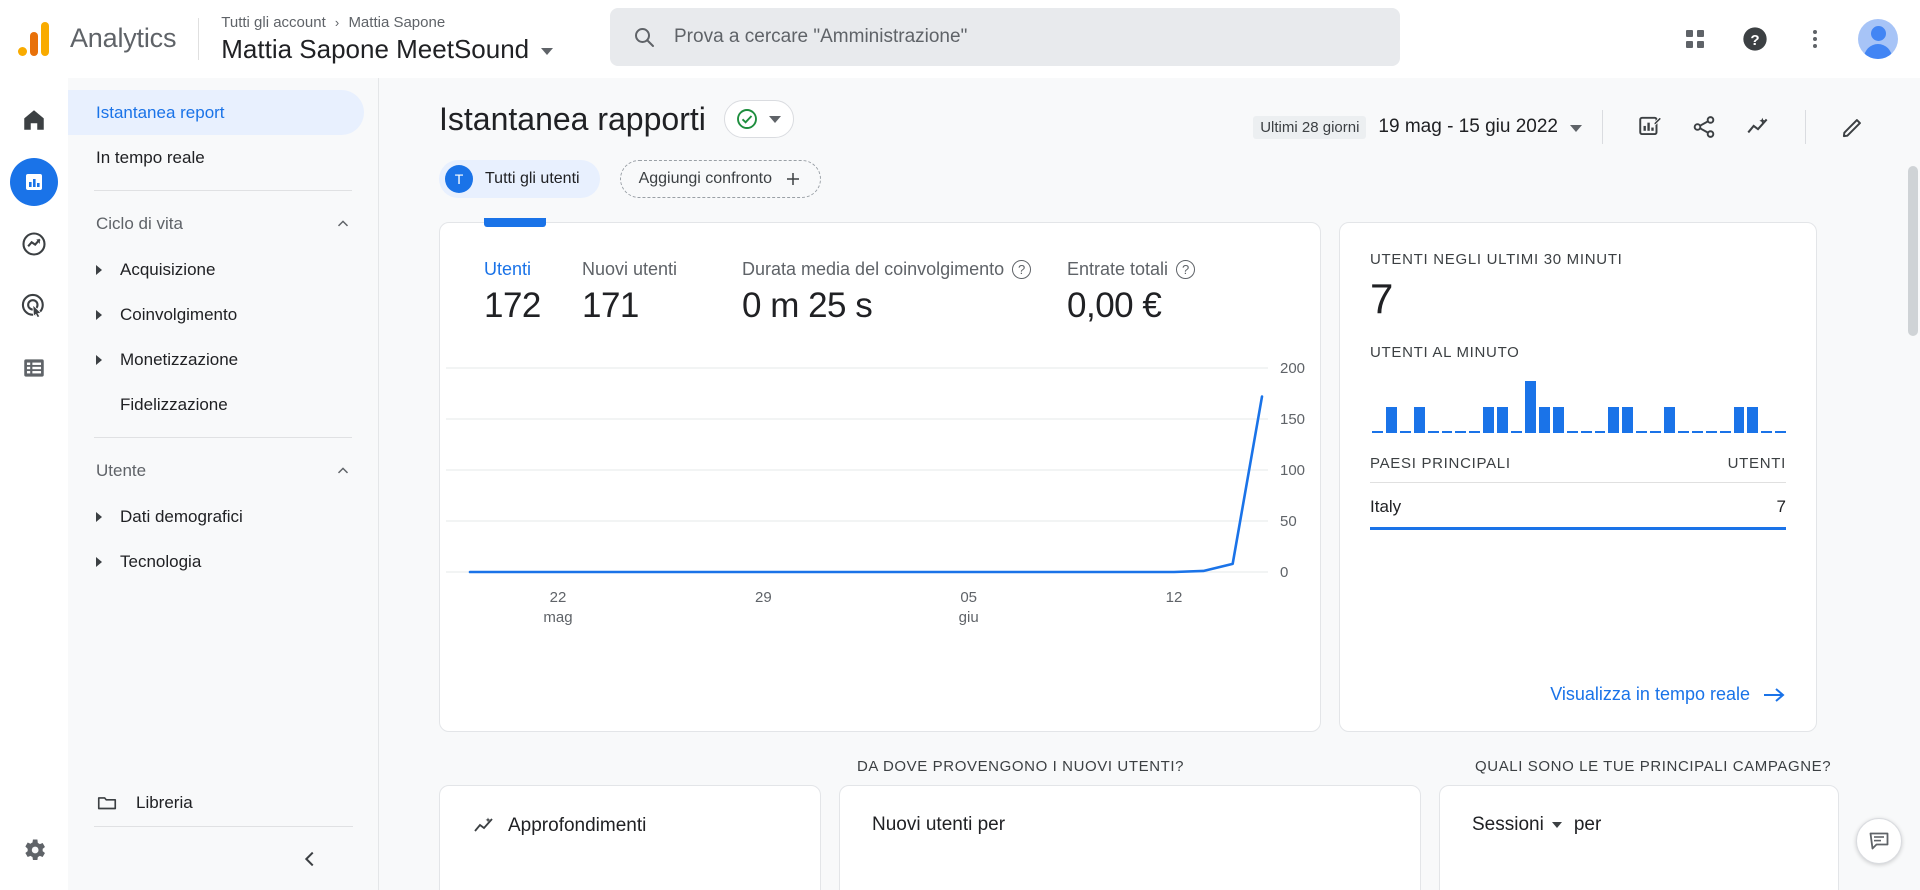  What do you see at coordinates (1878, 39) in the screenshot?
I see `avatar` at bounding box center [1878, 39].